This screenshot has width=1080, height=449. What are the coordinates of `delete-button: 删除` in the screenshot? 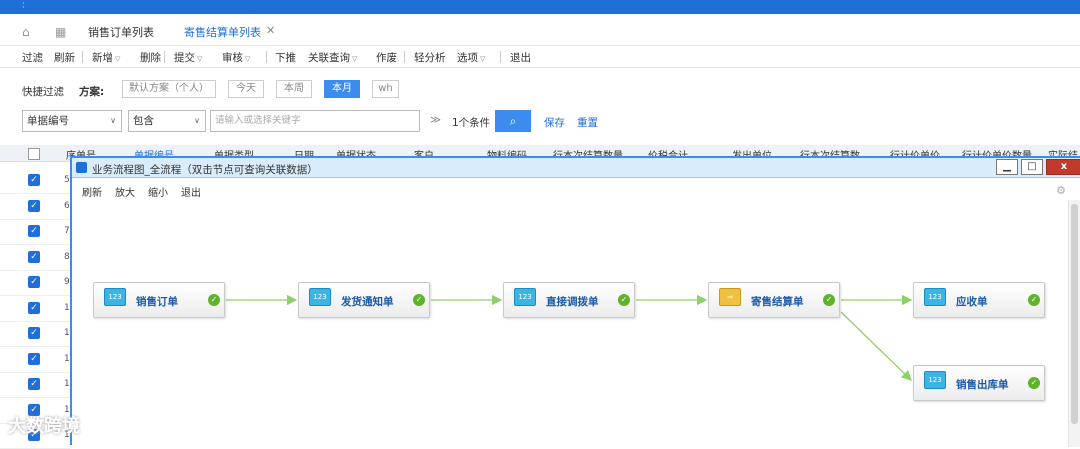 It's located at (150, 57).